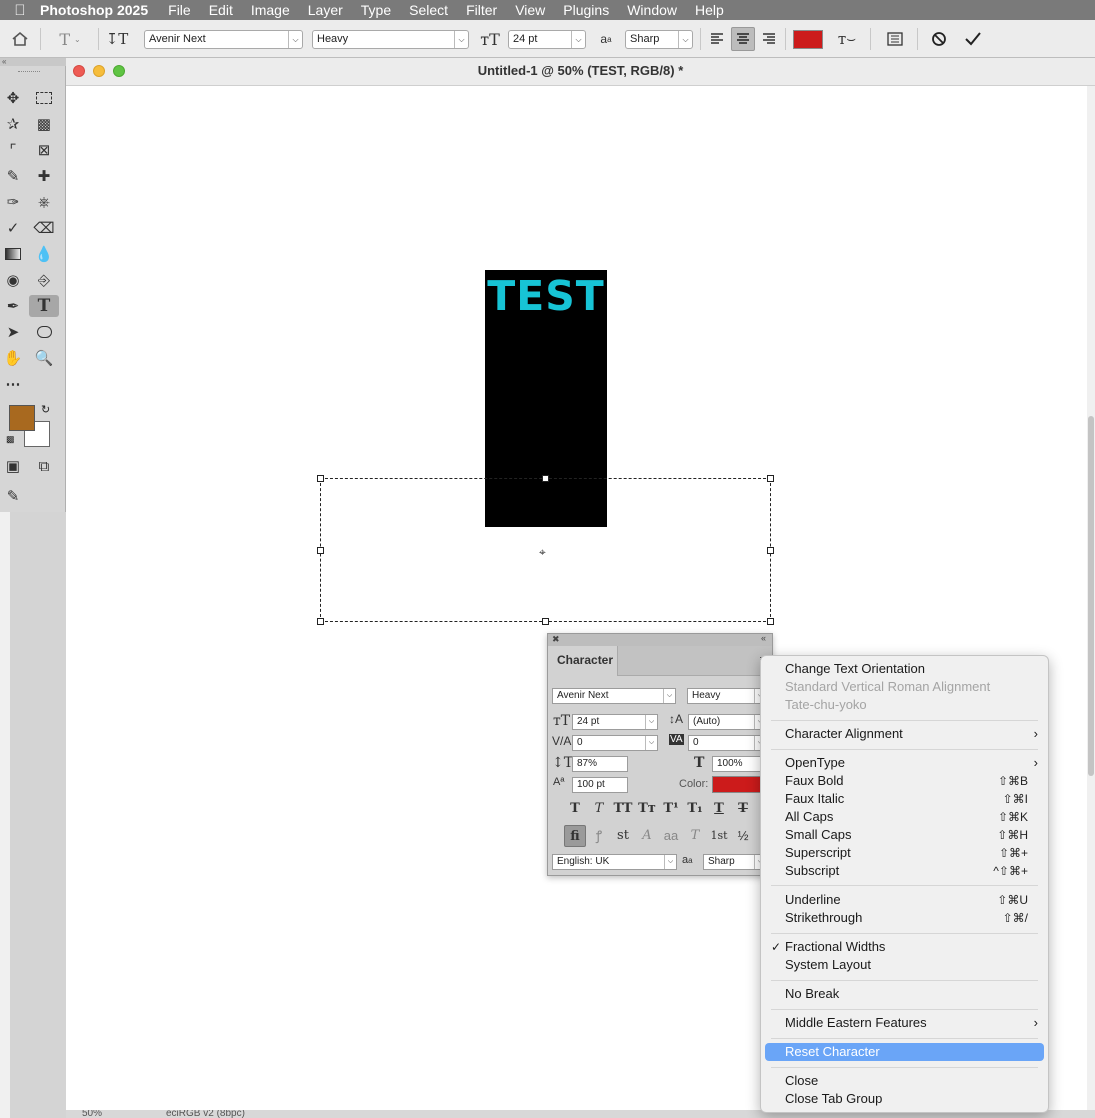 The width and height of the screenshot is (1095, 1118). What do you see at coordinates (769, 39) in the screenshot?
I see `align-right-icon` at bounding box center [769, 39].